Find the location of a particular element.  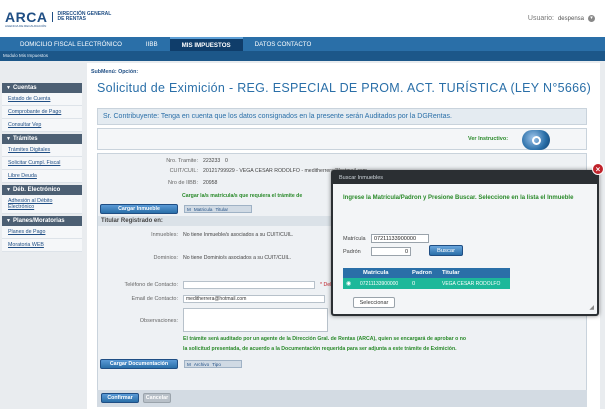

sidebar-item-cumpl-fiscal: Solicitar Cumpl. Fiscal is located at coordinates (42, 163).